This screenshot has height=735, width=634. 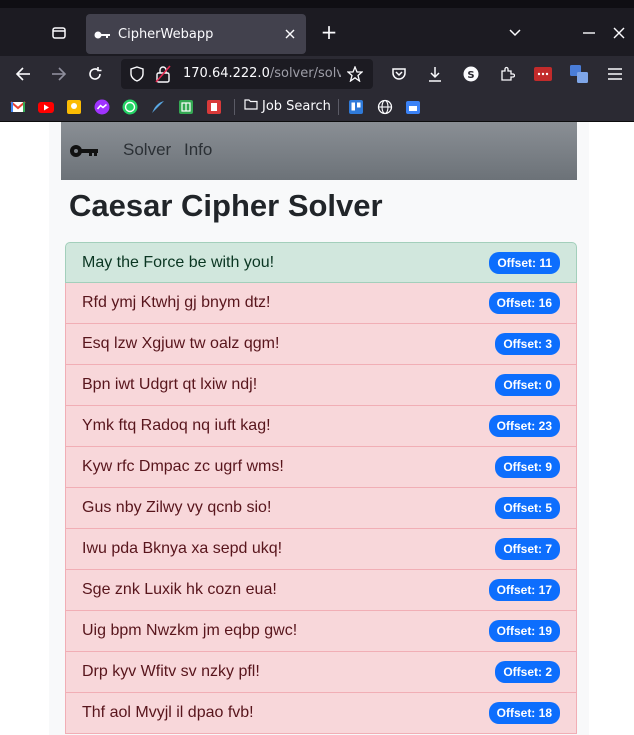 I want to click on result-text: Iwu pda Bknya xa sepd ukq!, so click(x=182, y=548).